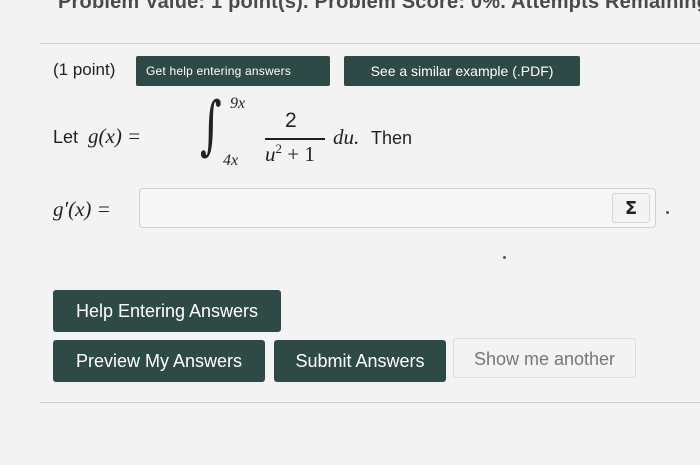 Image resolution: width=700 pixels, height=465 pixels. Describe the element at coordinates (238, 103) in the screenshot. I see `upper-limit: 9x` at that location.